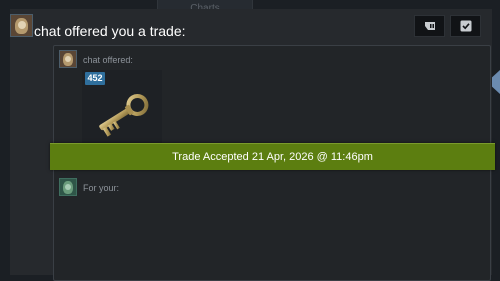 The image size is (500, 281). Describe the element at coordinates (21, 25) in the screenshot. I see `sender-avatar` at that location.